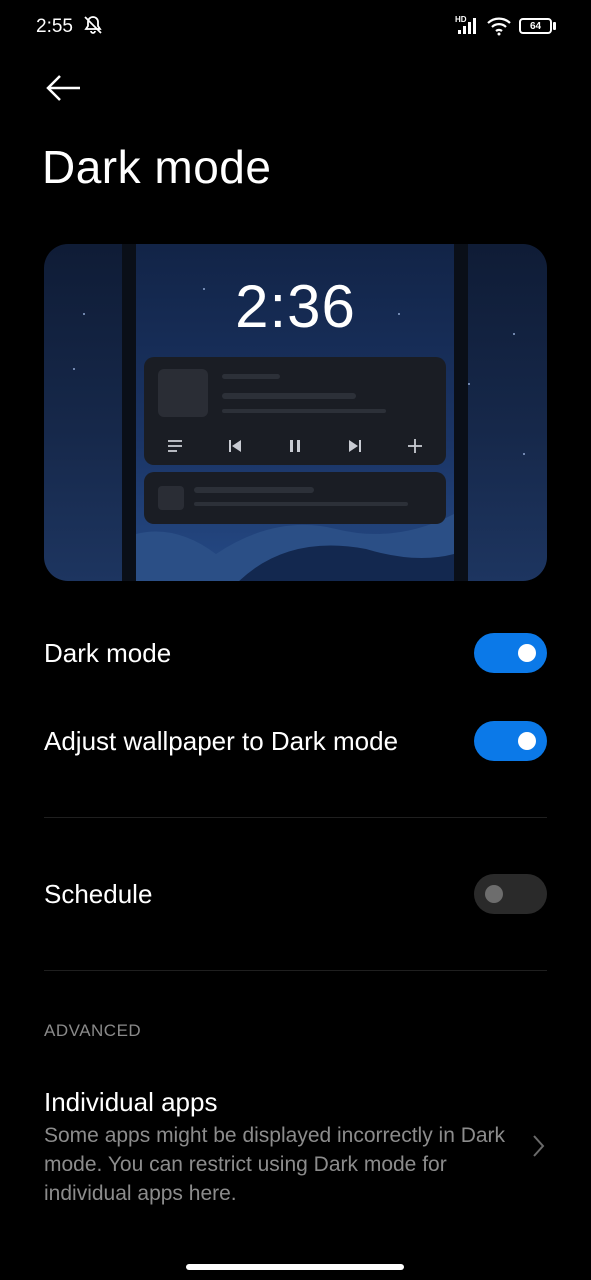 The height and width of the screenshot is (1280, 591). I want to click on preview-clock: 2:36, so click(295, 306).